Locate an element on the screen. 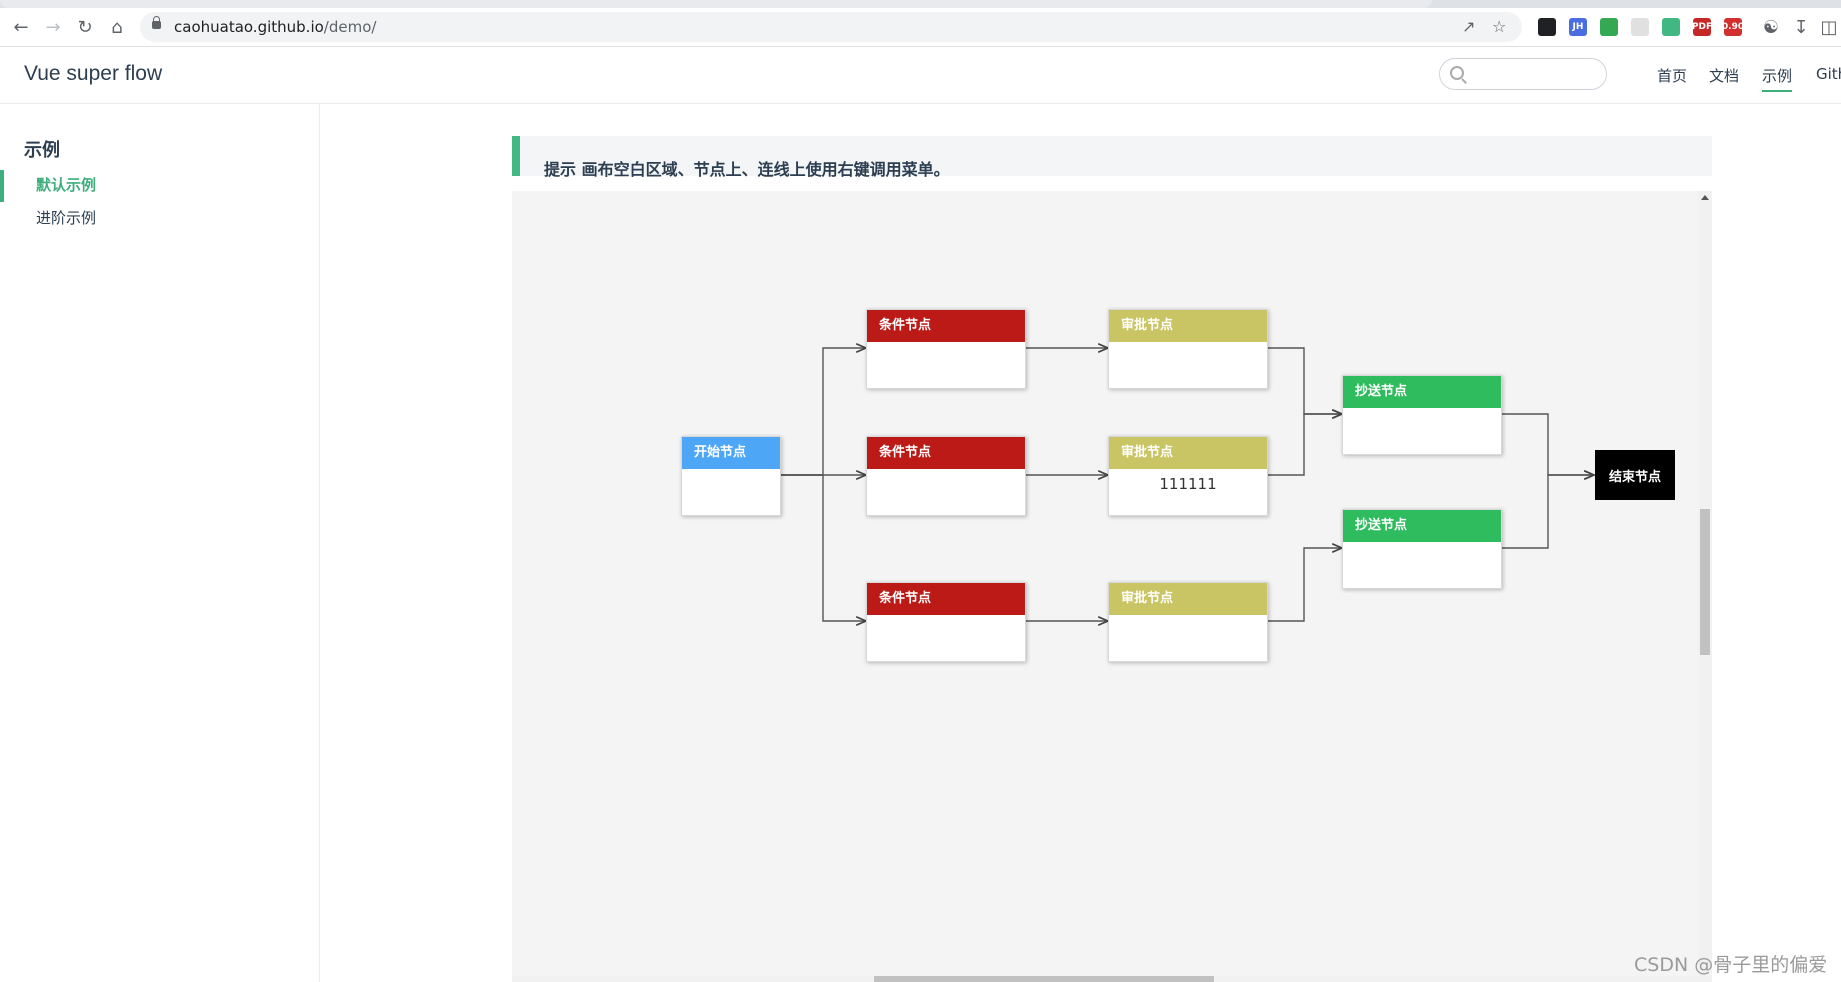 Image resolution: width=1841 pixels, height=982 pixels. tab-strip is located at coordinates (920, 4).